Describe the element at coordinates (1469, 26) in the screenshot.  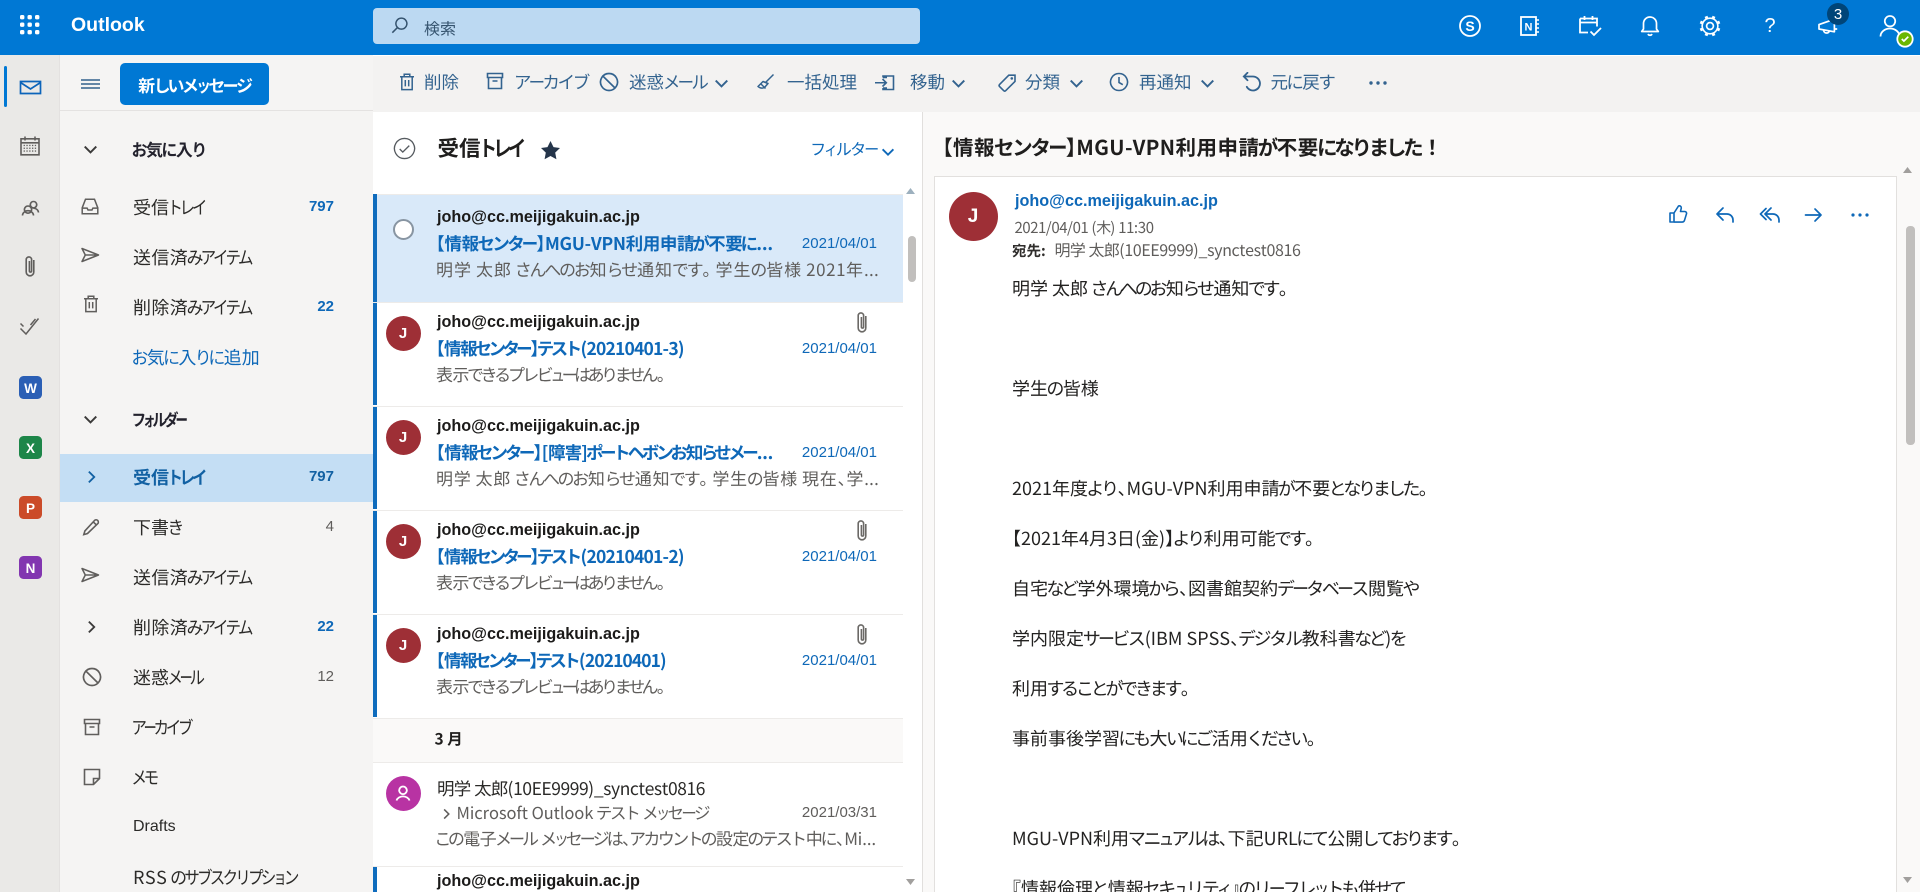
I see `svg-text: S` at that location.